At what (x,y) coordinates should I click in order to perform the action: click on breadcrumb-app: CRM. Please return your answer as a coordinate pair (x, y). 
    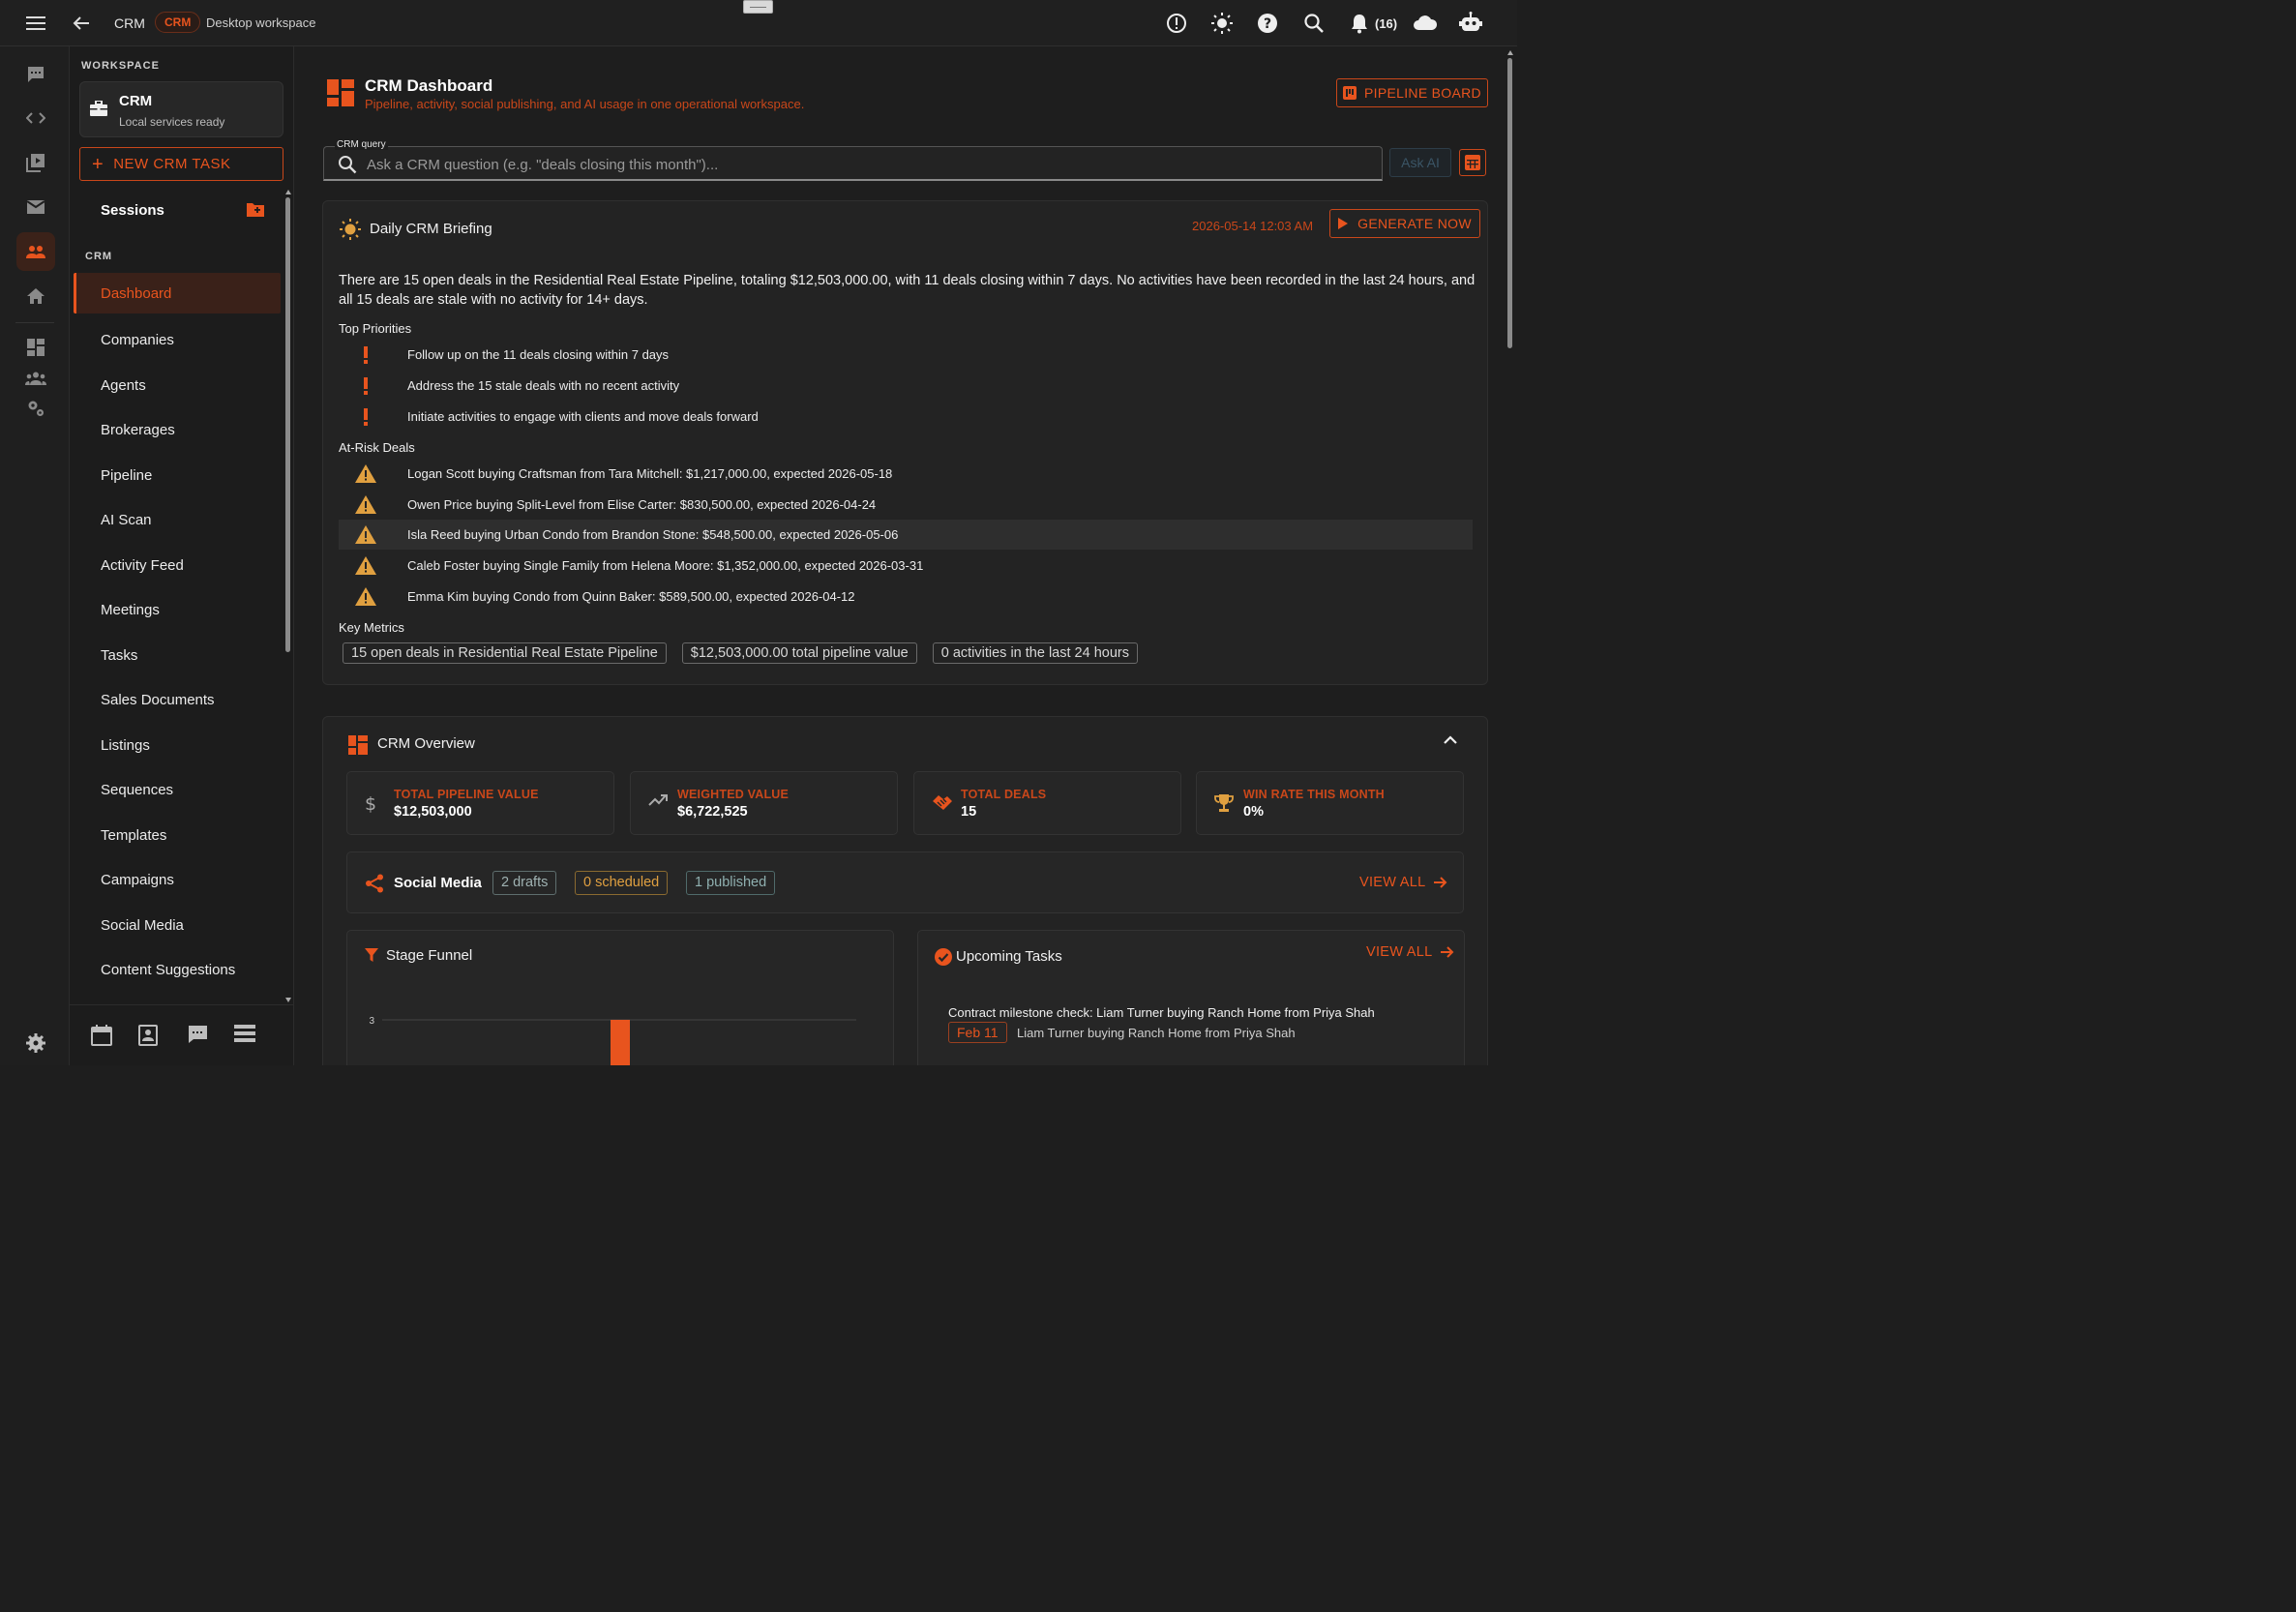
    Looking at the image, I should click on (129, 23).